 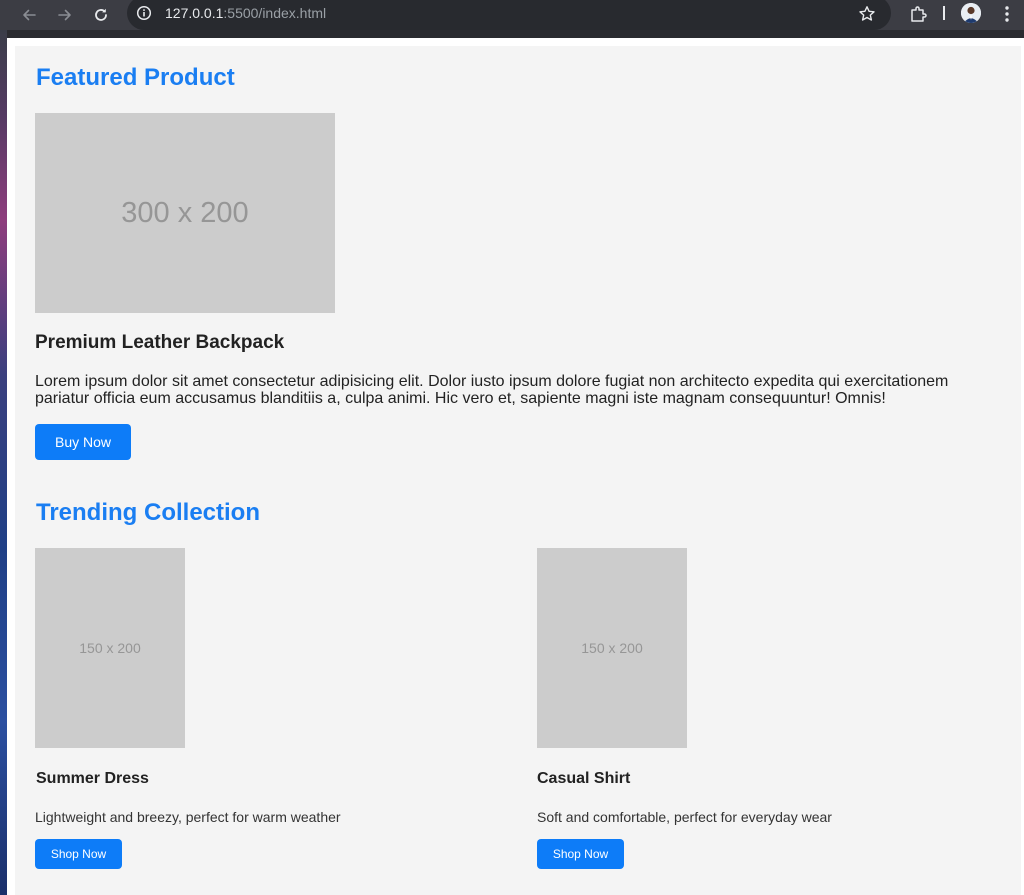 I want to click on browser-frame, so click(x=515, y=34).